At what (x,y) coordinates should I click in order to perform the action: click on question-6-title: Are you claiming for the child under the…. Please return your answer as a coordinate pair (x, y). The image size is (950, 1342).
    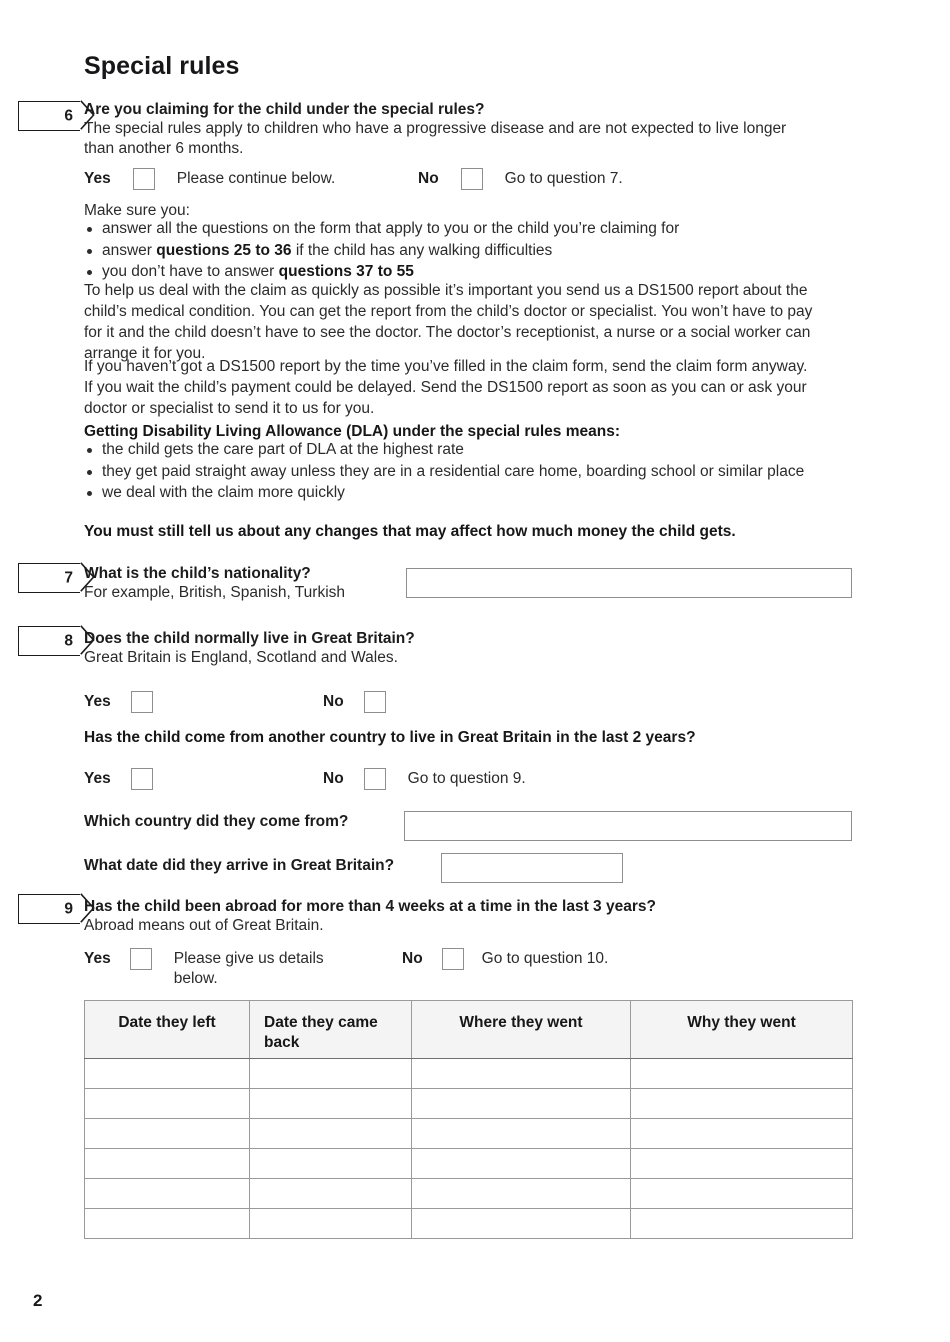
    Looking at the image, I should click on (284, 109).